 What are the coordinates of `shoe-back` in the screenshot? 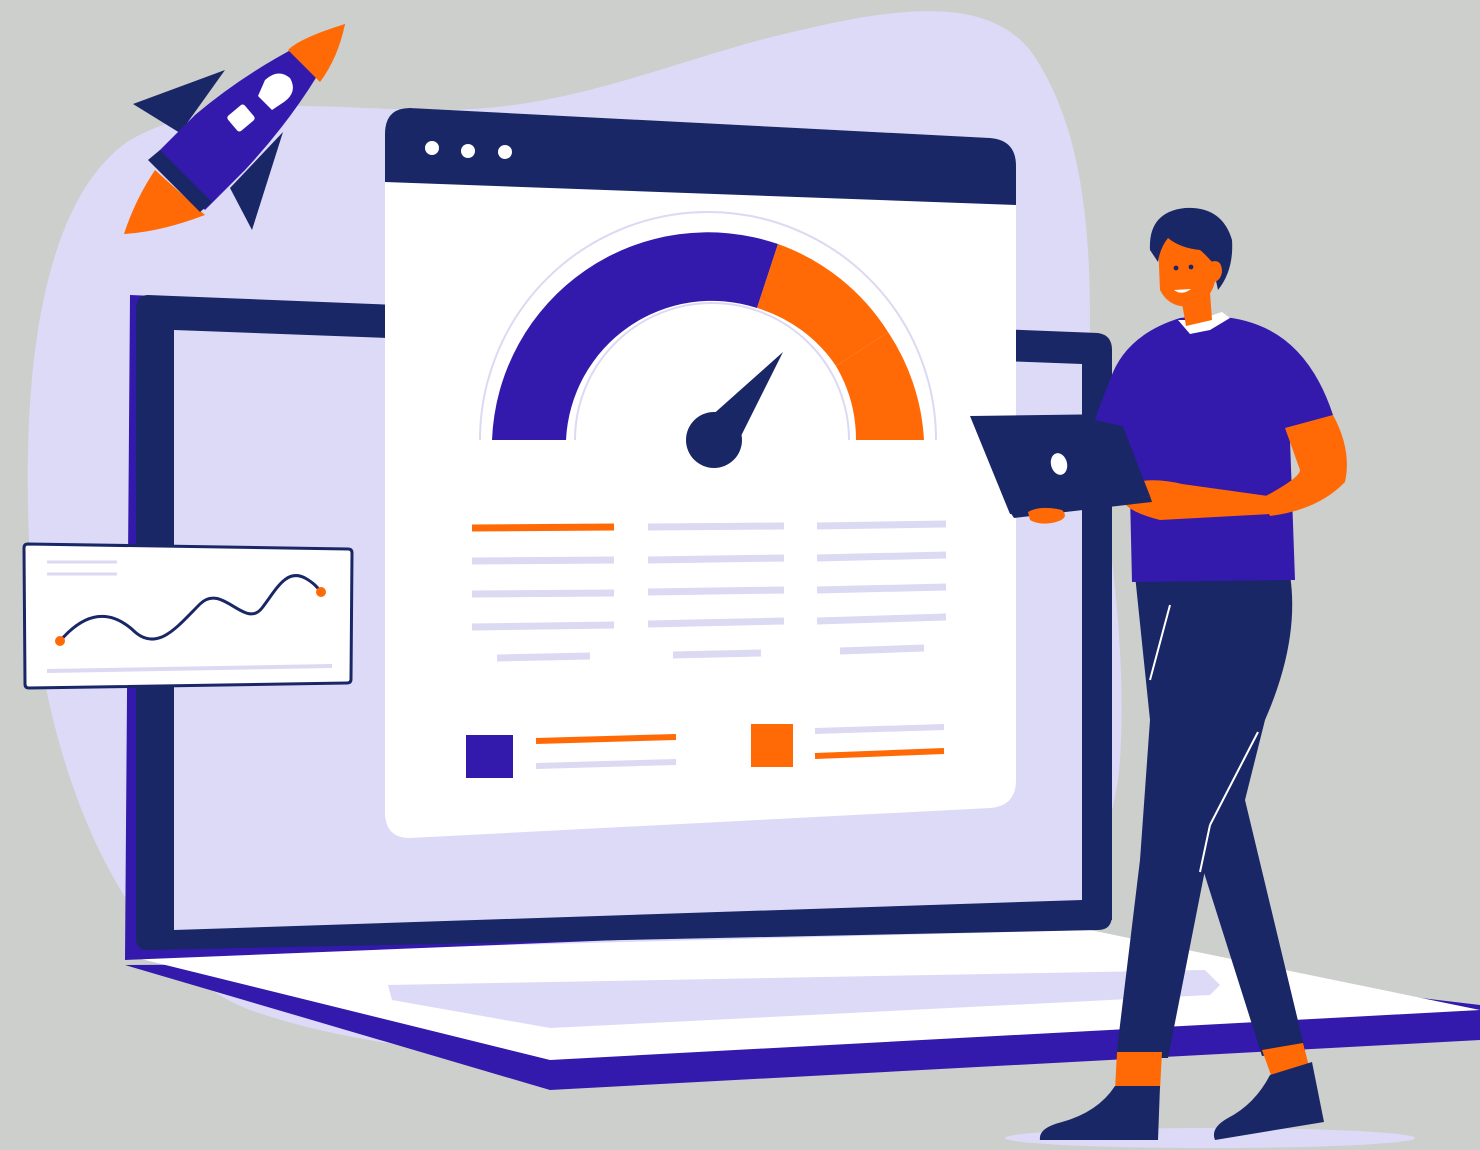 It's located at (1268, 1101).